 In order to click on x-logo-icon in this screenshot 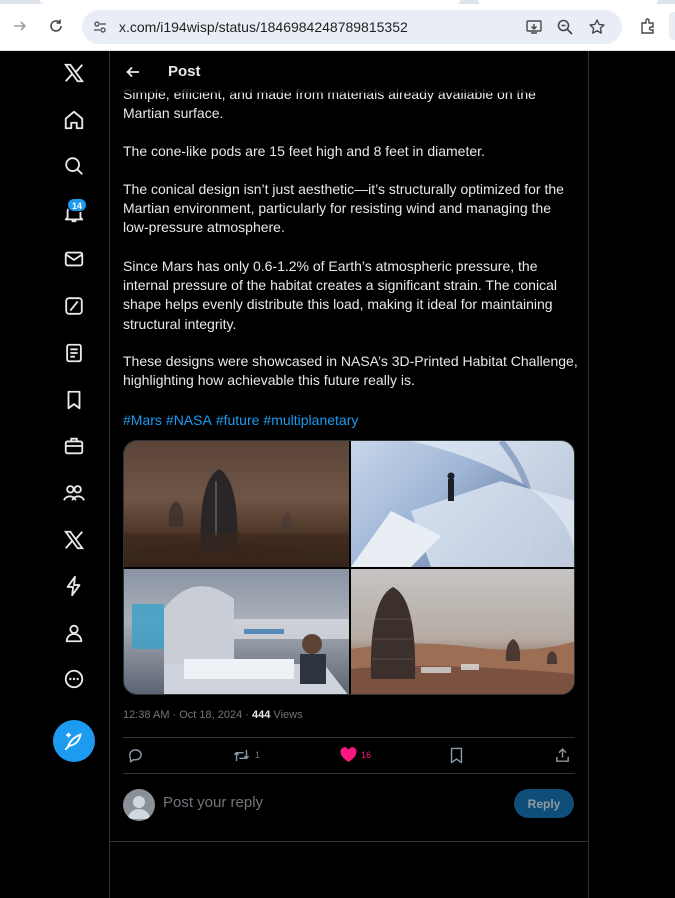, I will do `click(74, 73)`.